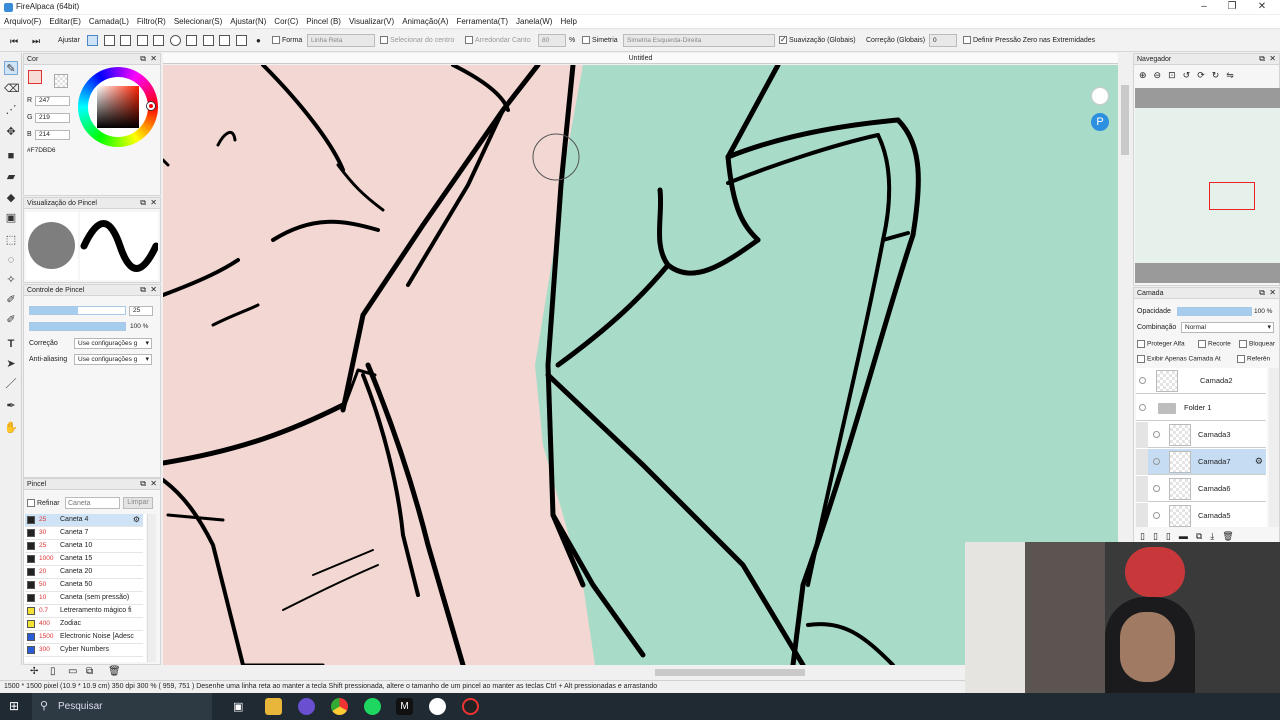 The image size is (1280, 720). Describe the element at coordinates (323, 22) in the screenshot. I see `menu-brush: Pincel (B)` at that location.